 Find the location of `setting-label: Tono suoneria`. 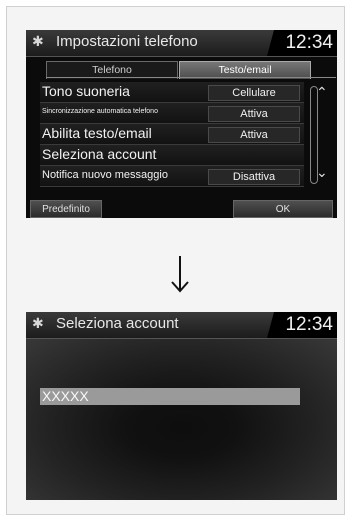

setting-label: Tono suoneria is located at coordinates (86, 91).